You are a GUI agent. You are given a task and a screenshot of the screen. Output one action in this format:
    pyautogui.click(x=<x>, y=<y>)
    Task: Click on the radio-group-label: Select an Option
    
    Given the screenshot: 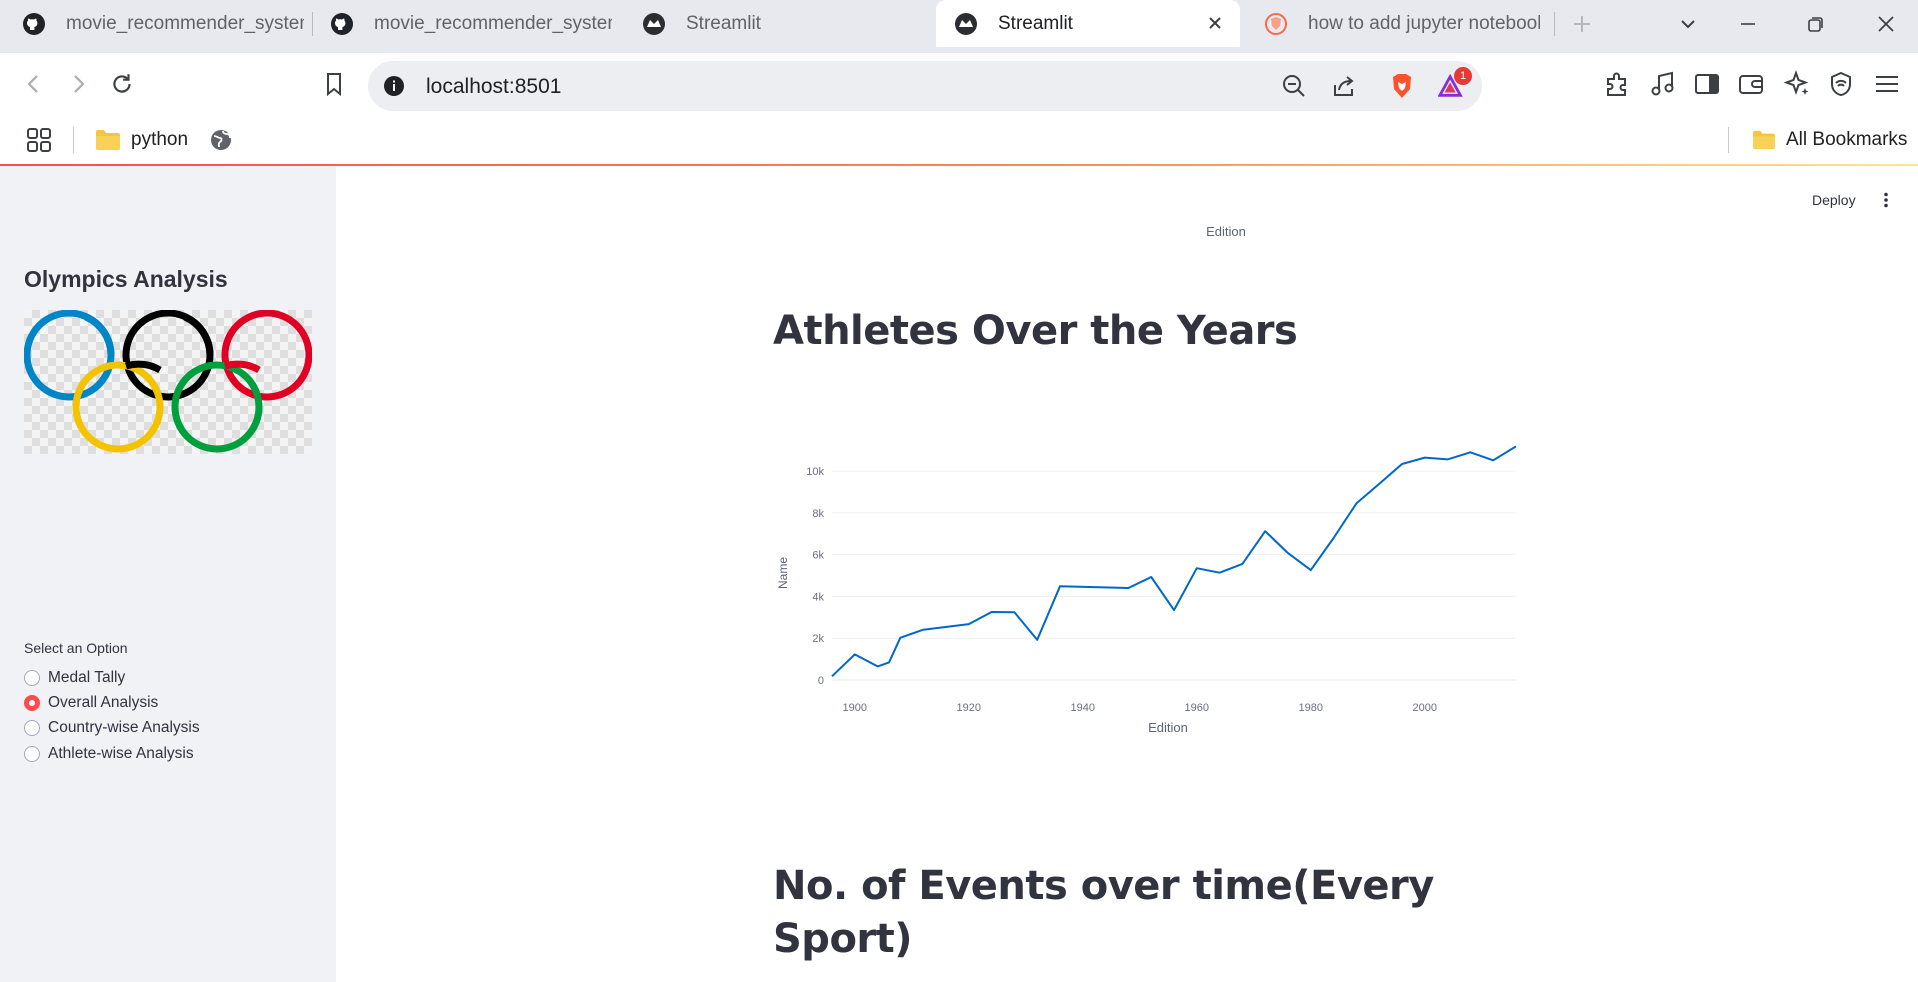 What is the action you would take?
    pyautogui.click(x=76, y=648)
    